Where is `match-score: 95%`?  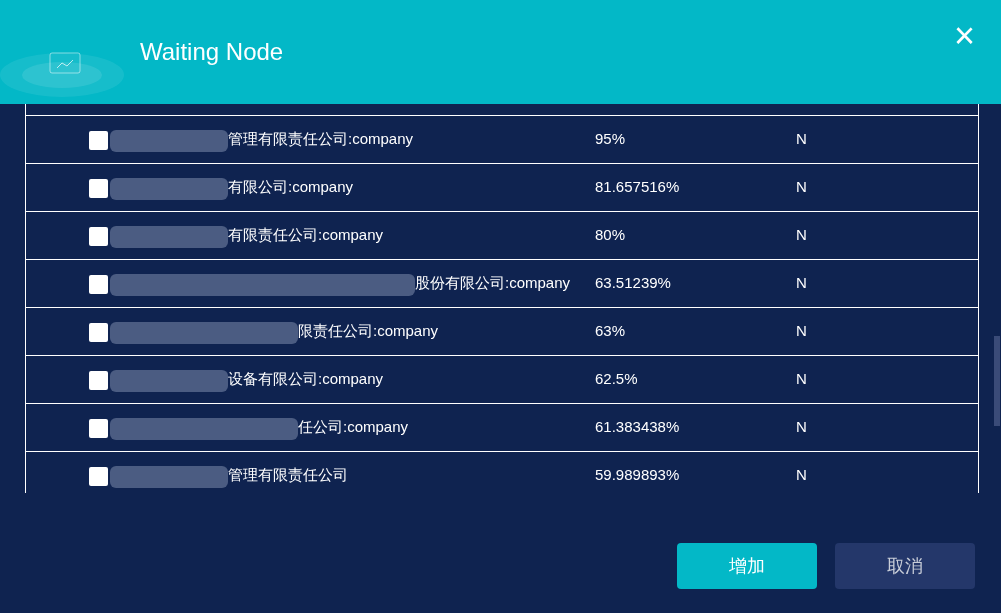 match-score: 95% is located at coordinates (611, 139).